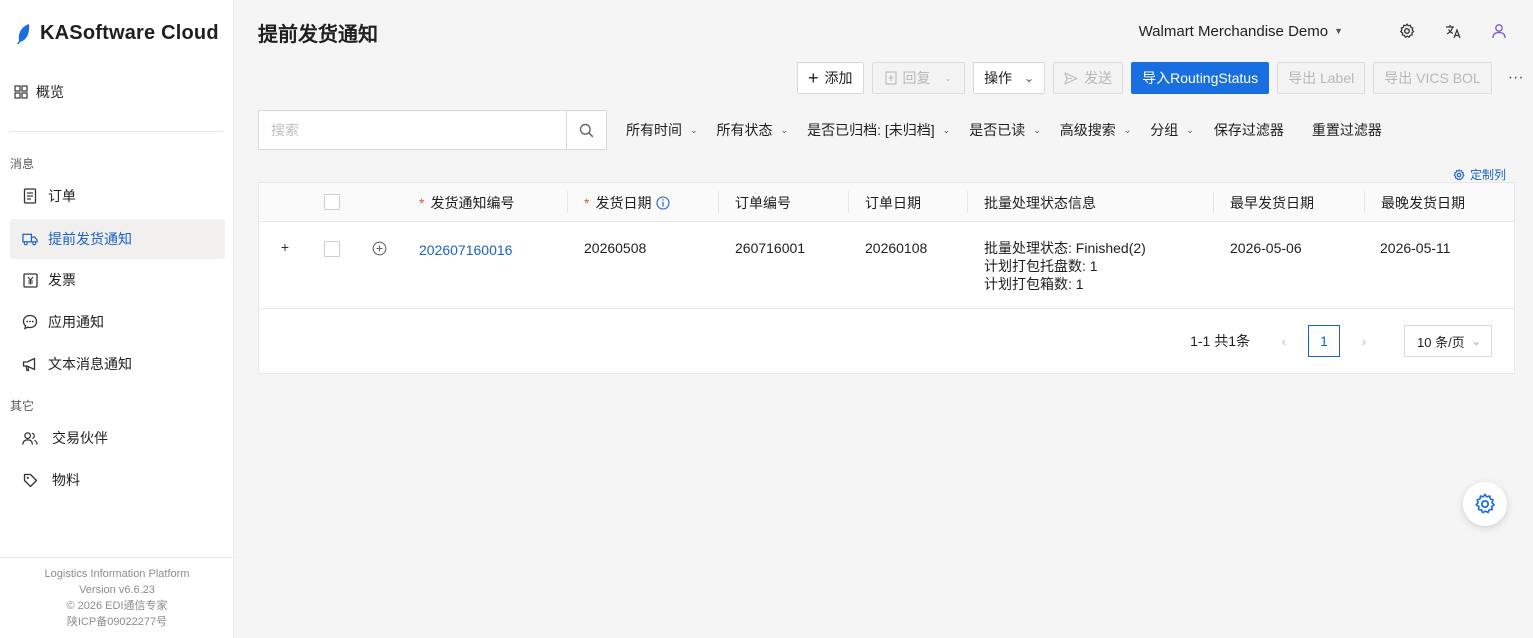 Image resolution: width=1533 pixels, height=638 pixels. Describe the element at coordinates (50, 92) in the screenshot. I see `sidebar-item-label: 概览` at that location.